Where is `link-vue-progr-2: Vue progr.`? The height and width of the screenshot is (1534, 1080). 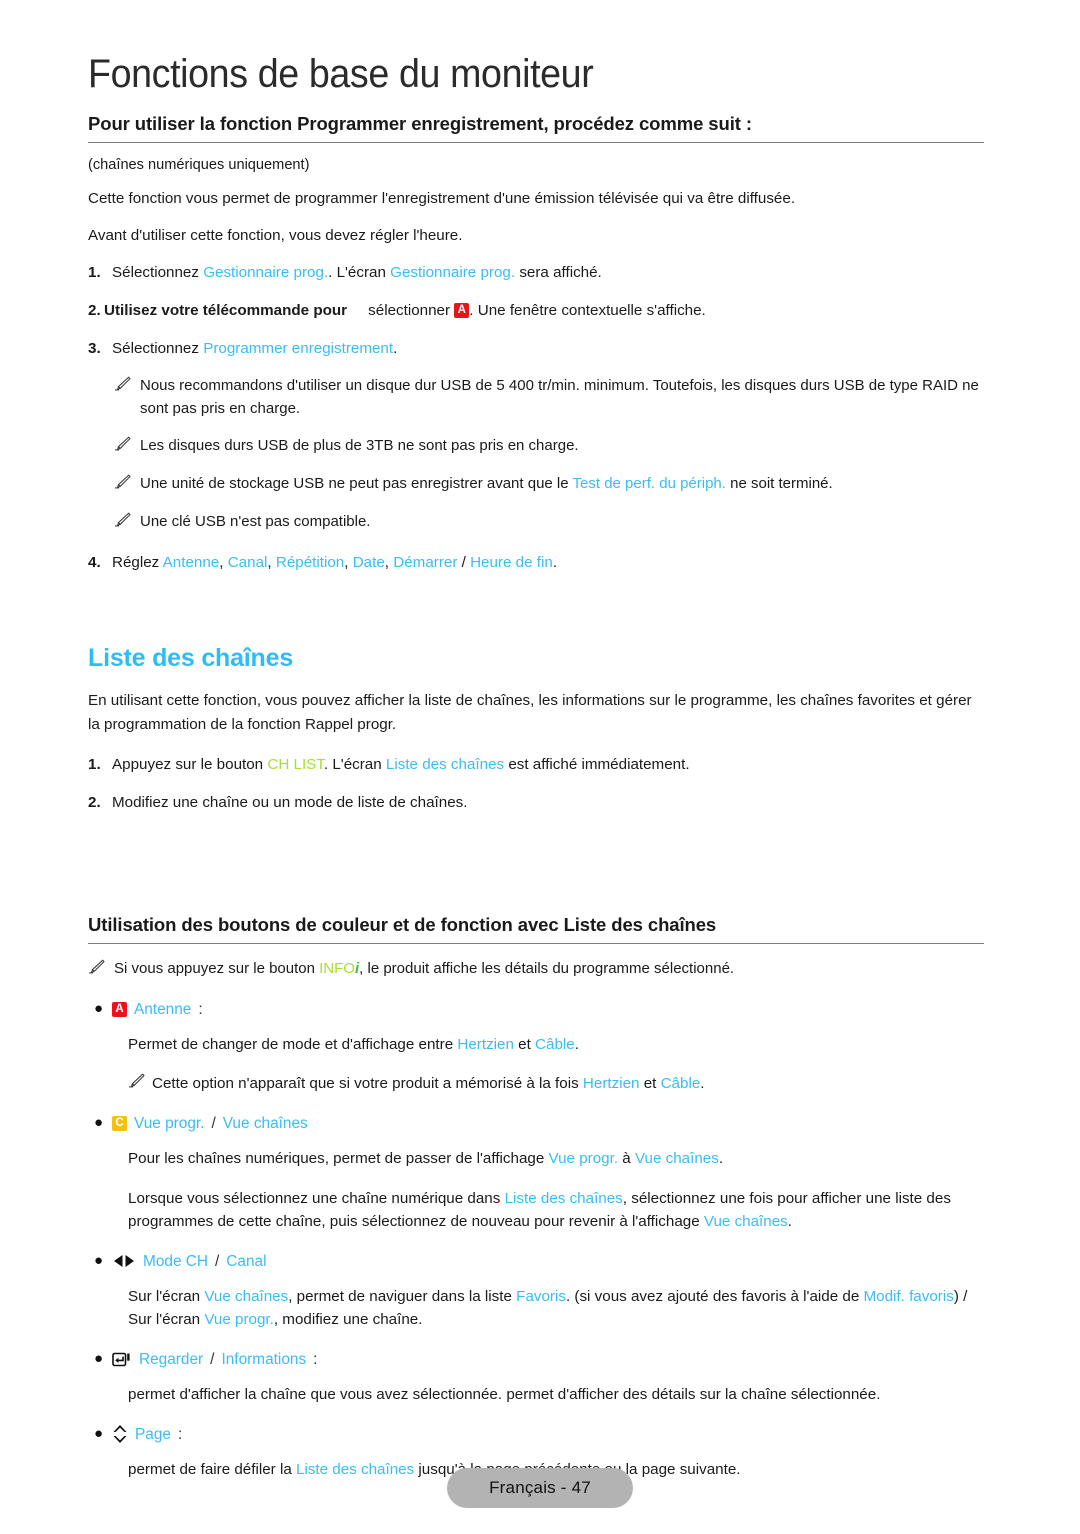 link-vue-progr-2: Vue progr. is located at coordinates (239, 1319).